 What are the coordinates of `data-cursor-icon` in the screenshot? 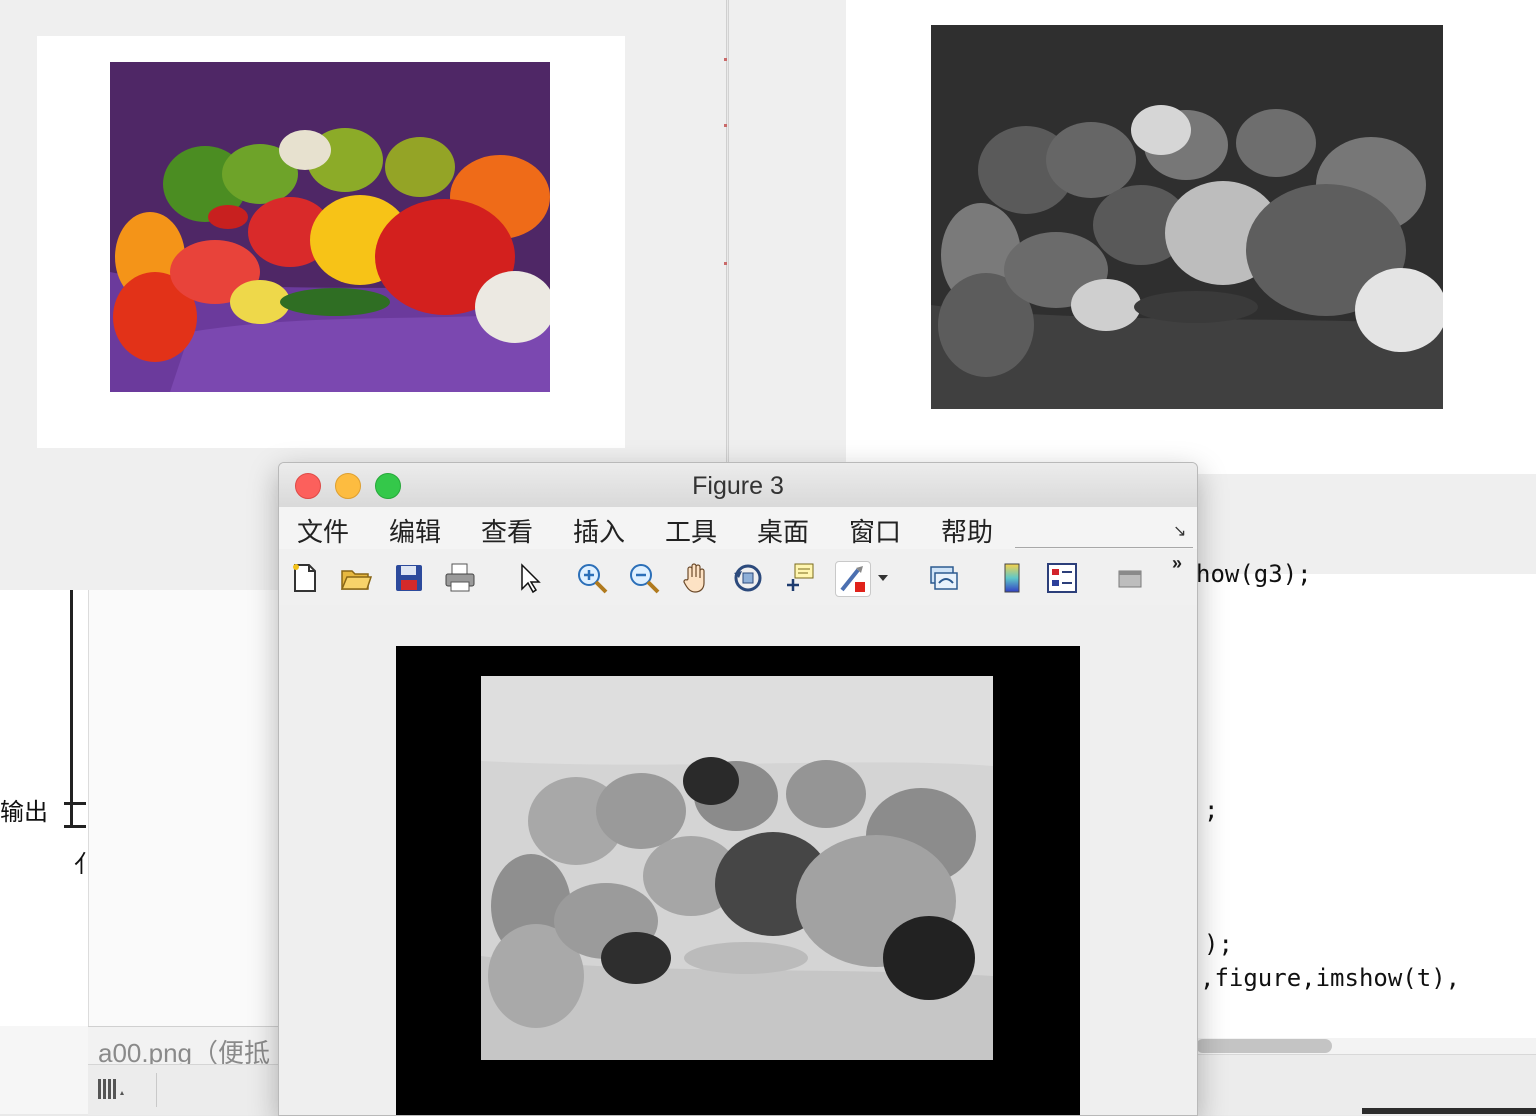 It's located at (800, 578).